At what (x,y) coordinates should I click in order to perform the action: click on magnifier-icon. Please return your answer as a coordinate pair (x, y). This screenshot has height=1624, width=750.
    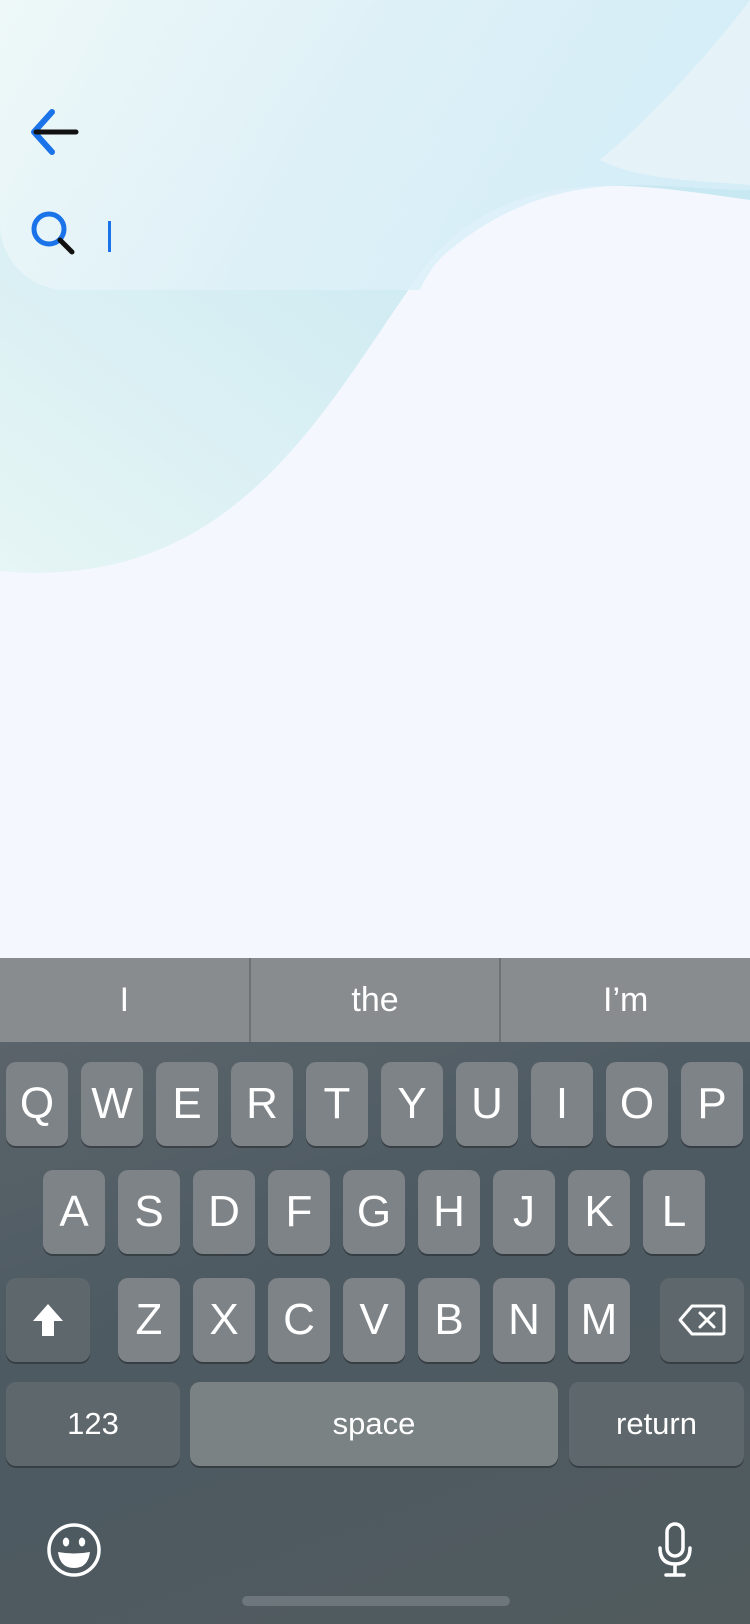
    Looking at the image, I should click on (53, 233).